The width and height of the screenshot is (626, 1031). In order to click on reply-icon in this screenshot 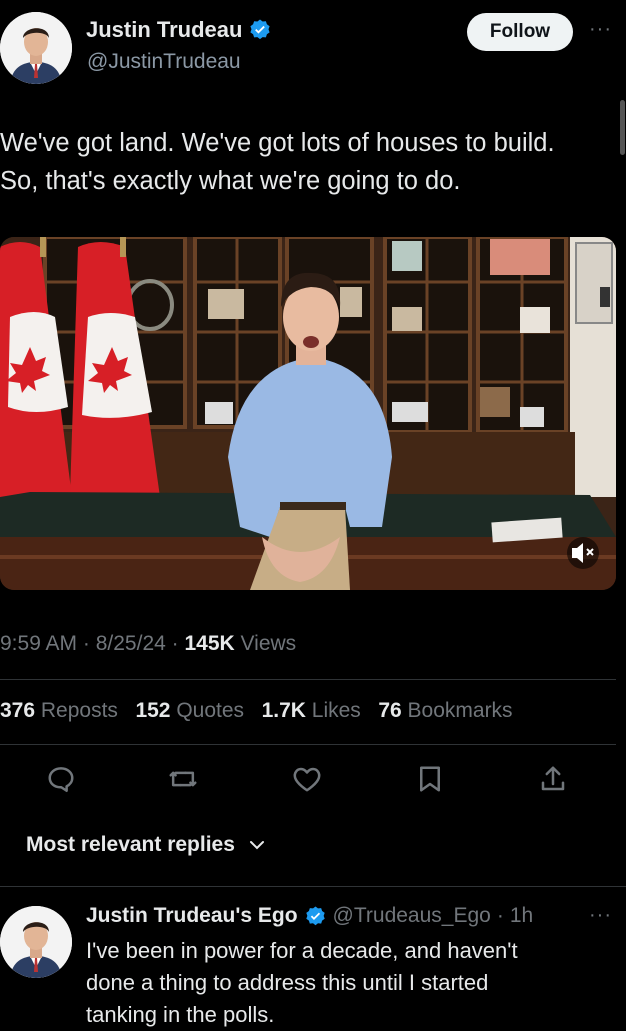, I will do `click(61, 779)`.